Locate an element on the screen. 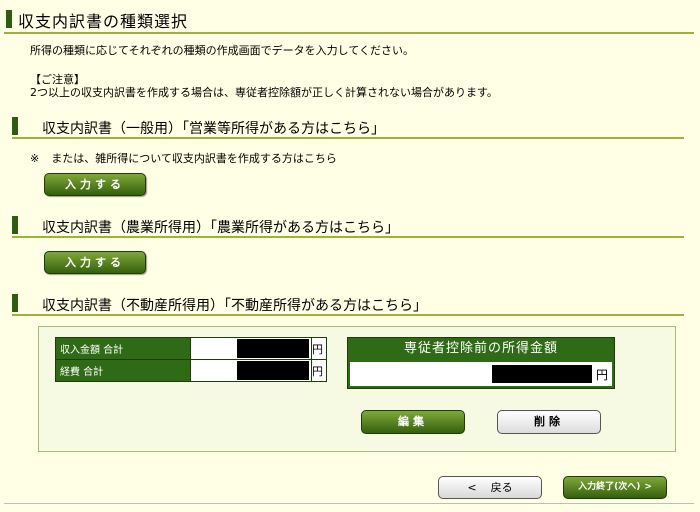 Image resolution: width=700 pixels, height=512 pixels. section-general: 収支内訳書（一般用）「営業等所得がある方はこちら」 is located at coordinates (348, 127).